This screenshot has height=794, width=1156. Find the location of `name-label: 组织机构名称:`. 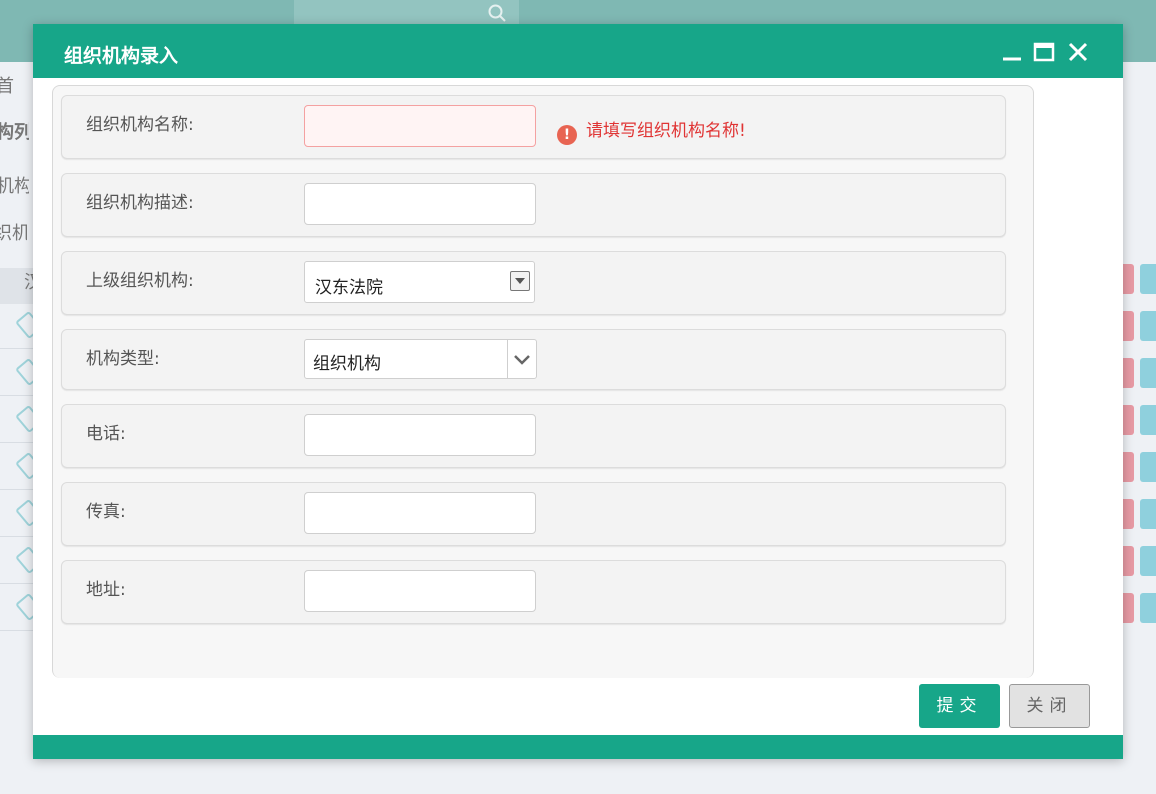

name-label: 组织机构名称: is located at coordinates (140, 125).